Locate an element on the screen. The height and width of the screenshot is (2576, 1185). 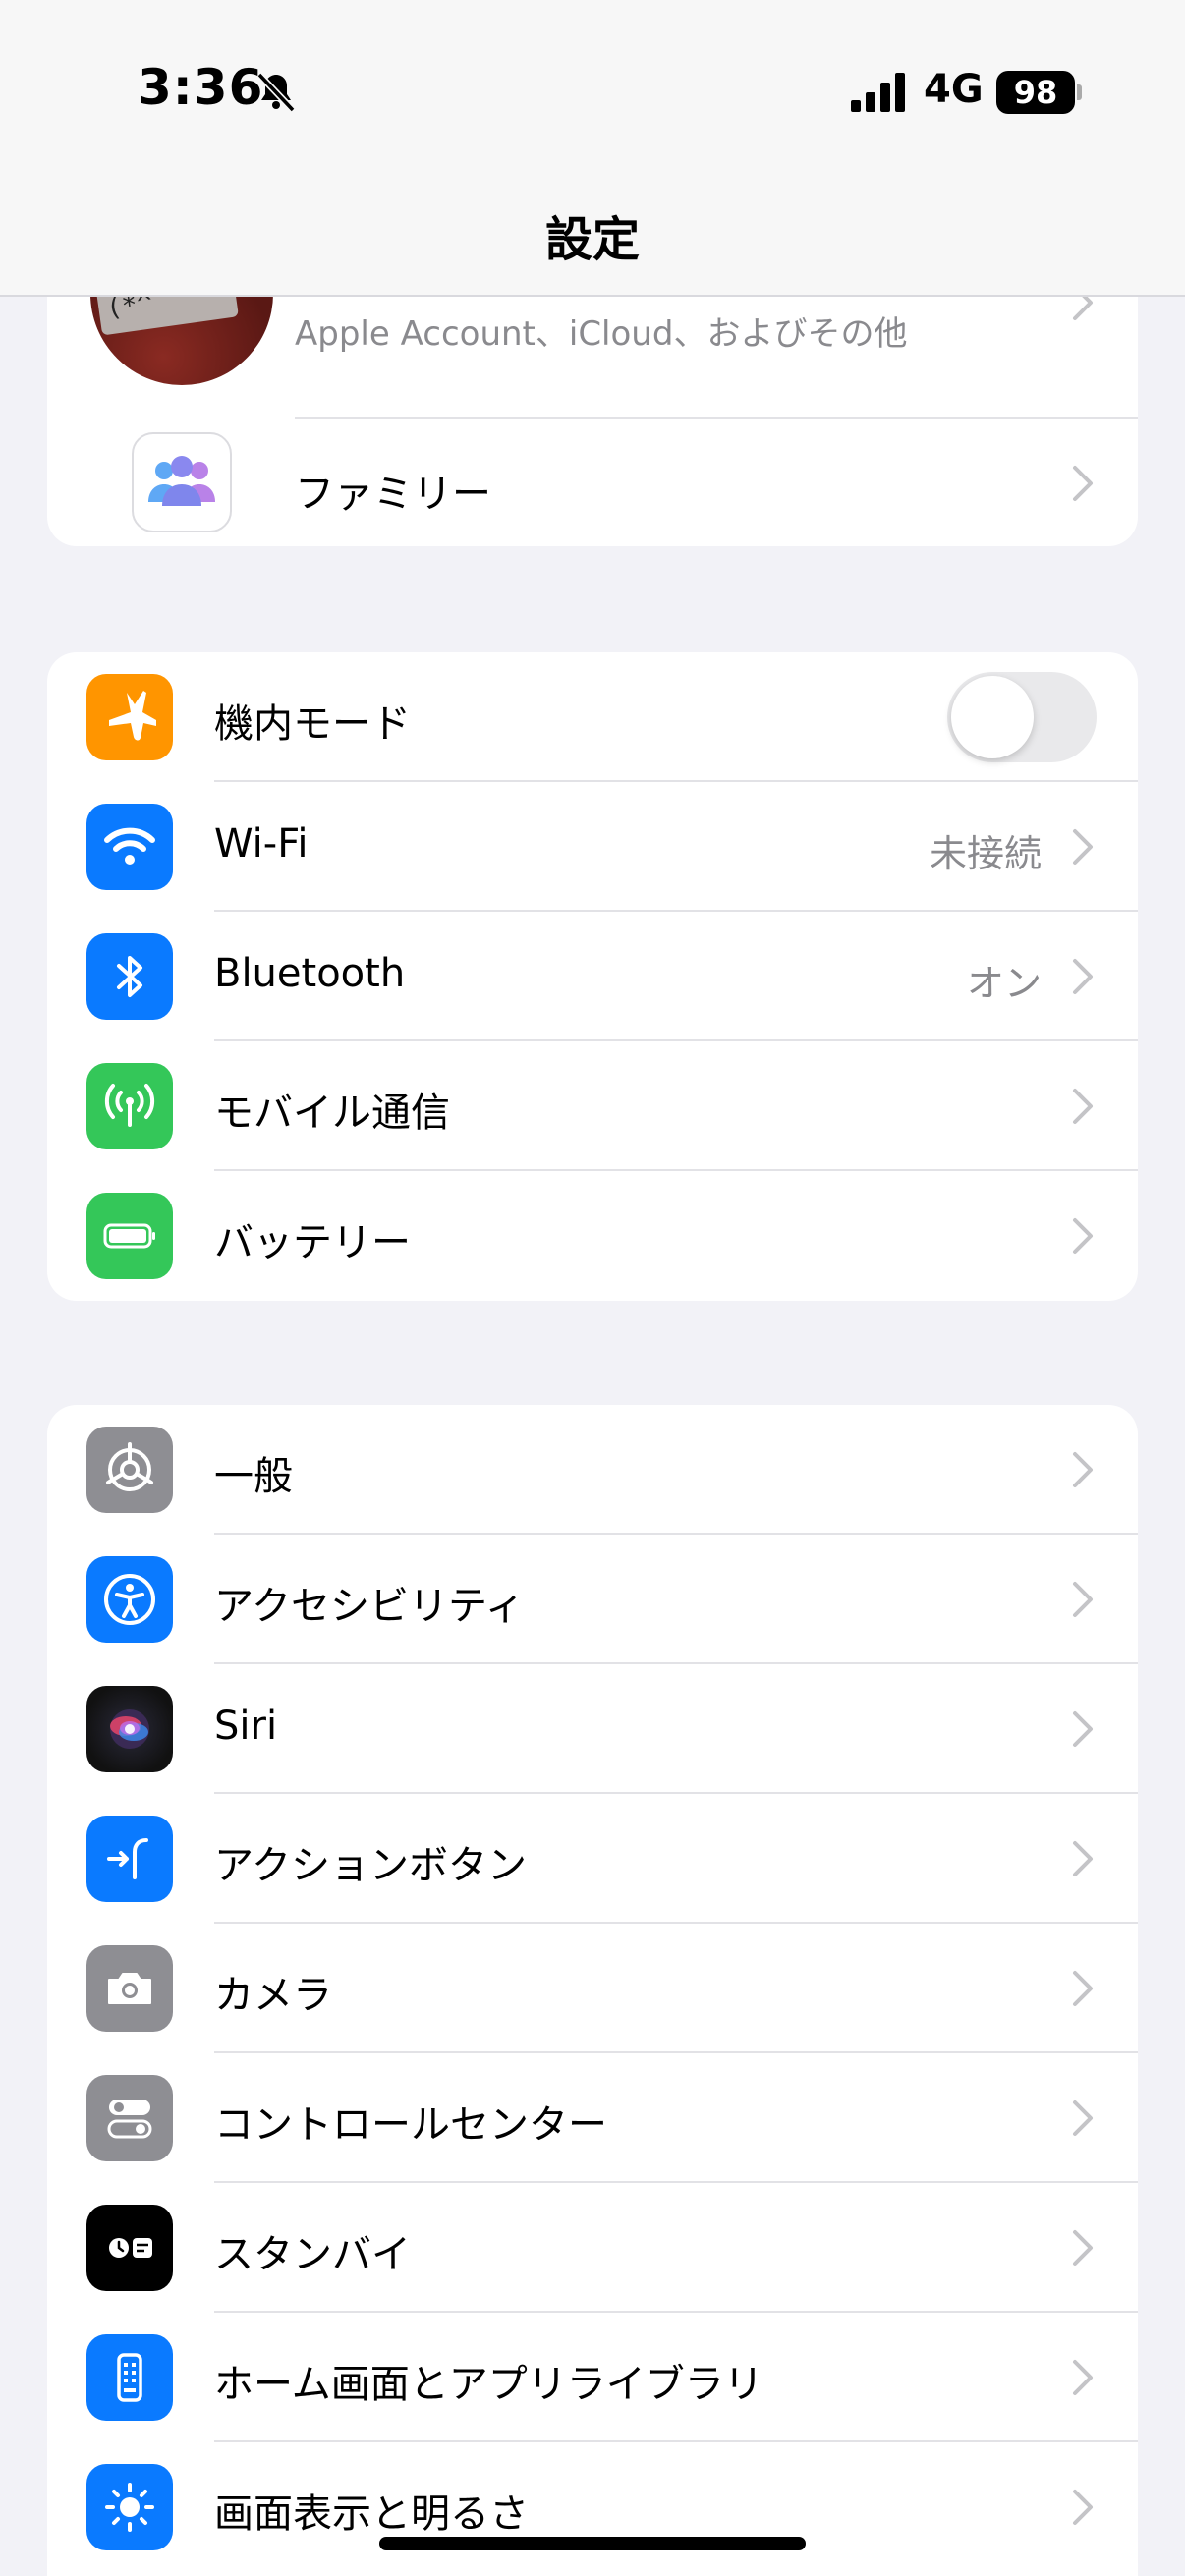
camera-icon is located at coordinates (130, 1988).